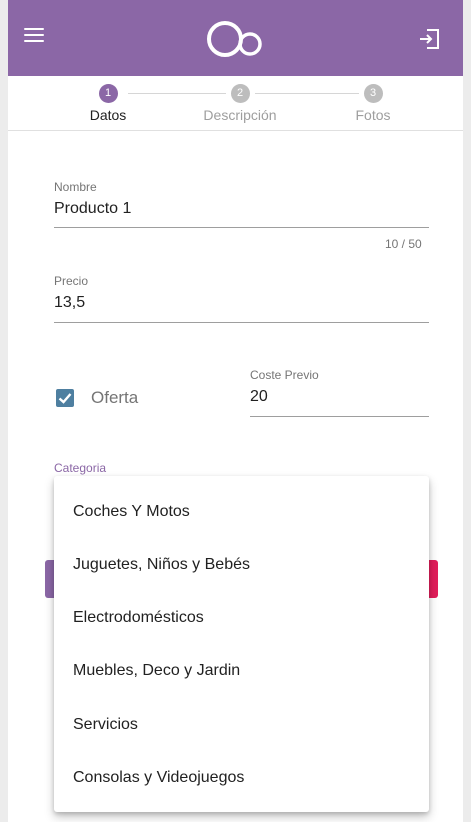 This screenshot has width=471, height=822. Describe the element at coordinates (240, 115) in the screenshot. I see `step-label: Descripción` at that location.